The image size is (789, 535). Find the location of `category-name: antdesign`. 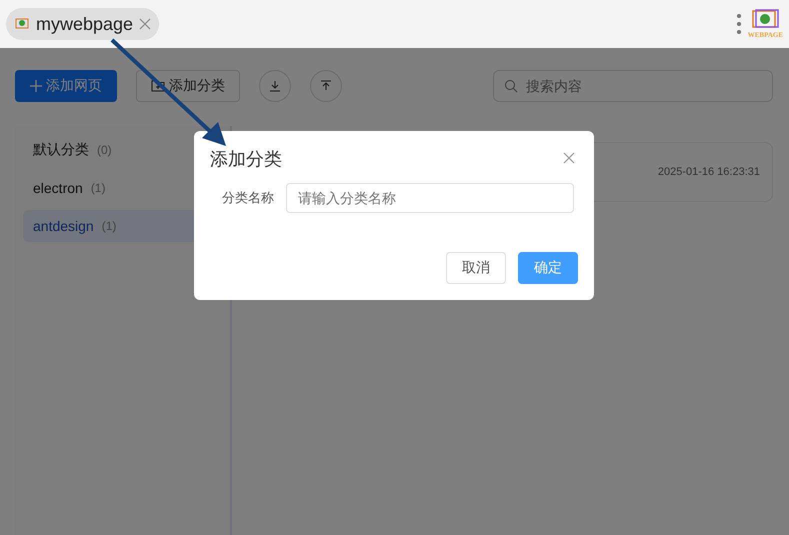

category-name: antdesign is located at coordinates (63, 226).